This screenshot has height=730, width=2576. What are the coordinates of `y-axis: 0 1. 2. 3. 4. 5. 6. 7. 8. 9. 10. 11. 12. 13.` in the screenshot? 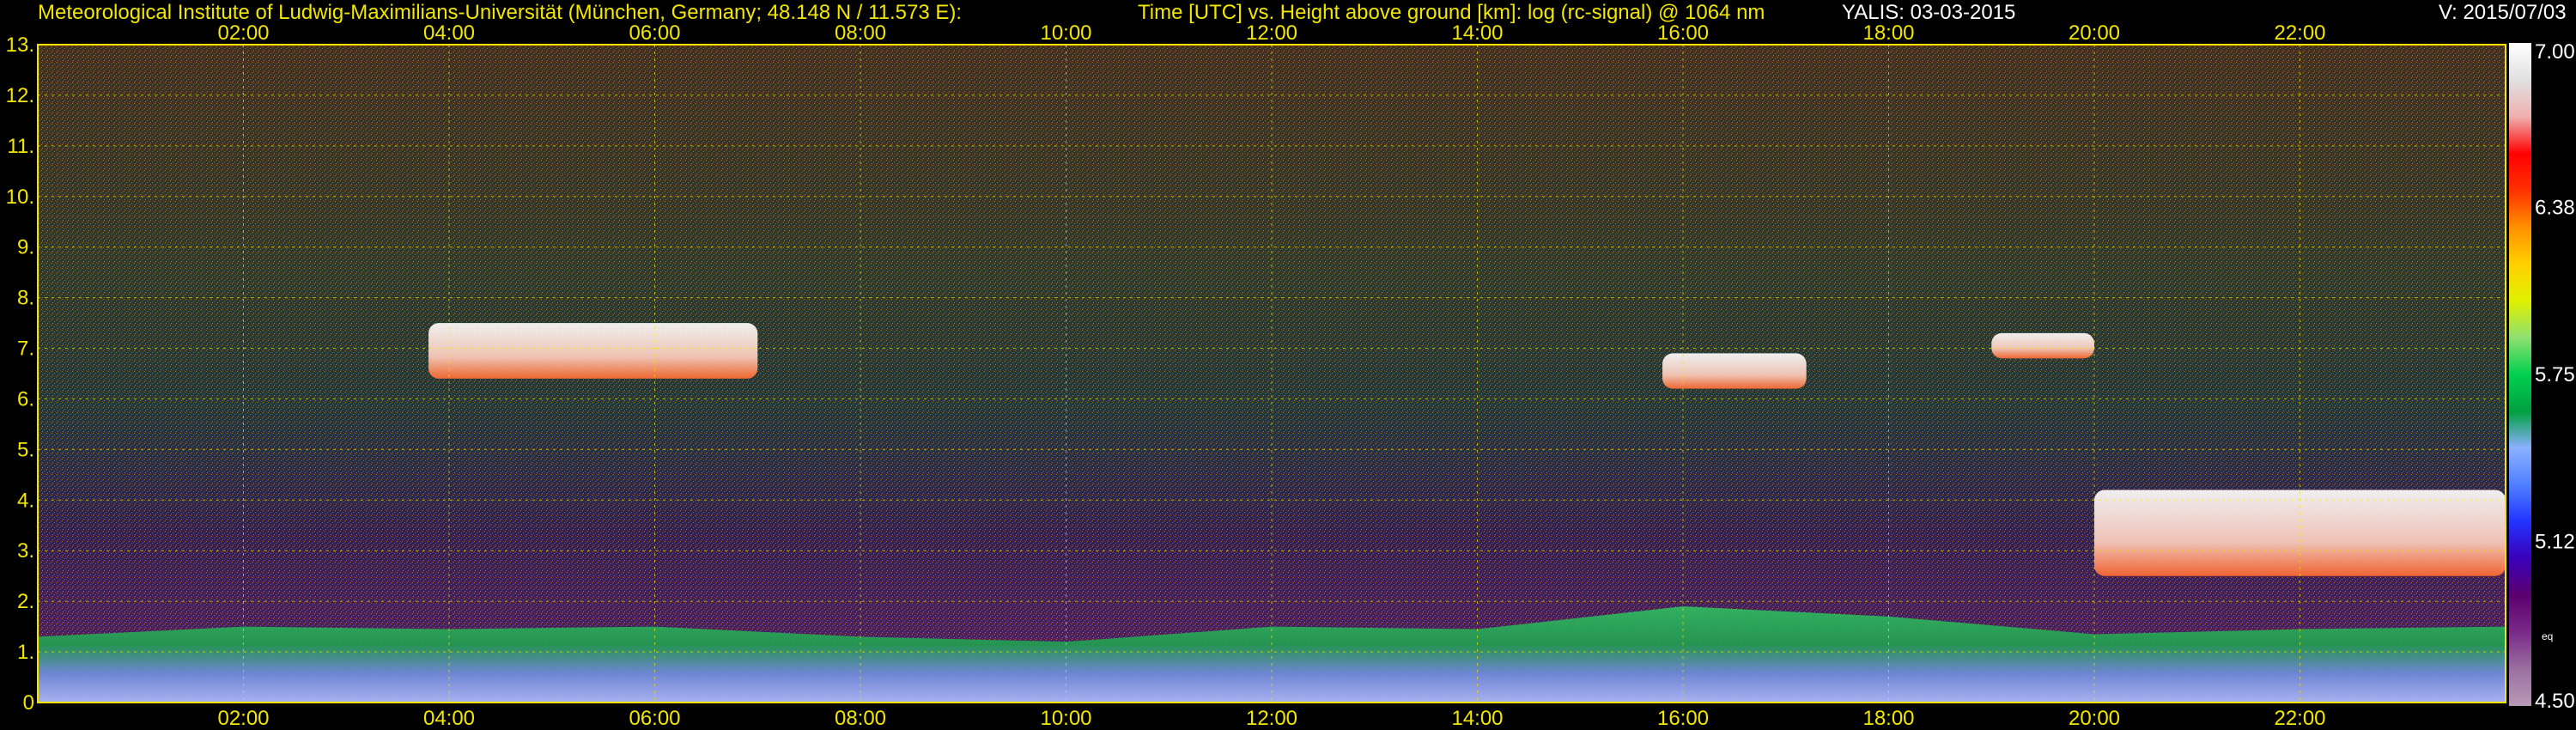 It's located at (20, 374).